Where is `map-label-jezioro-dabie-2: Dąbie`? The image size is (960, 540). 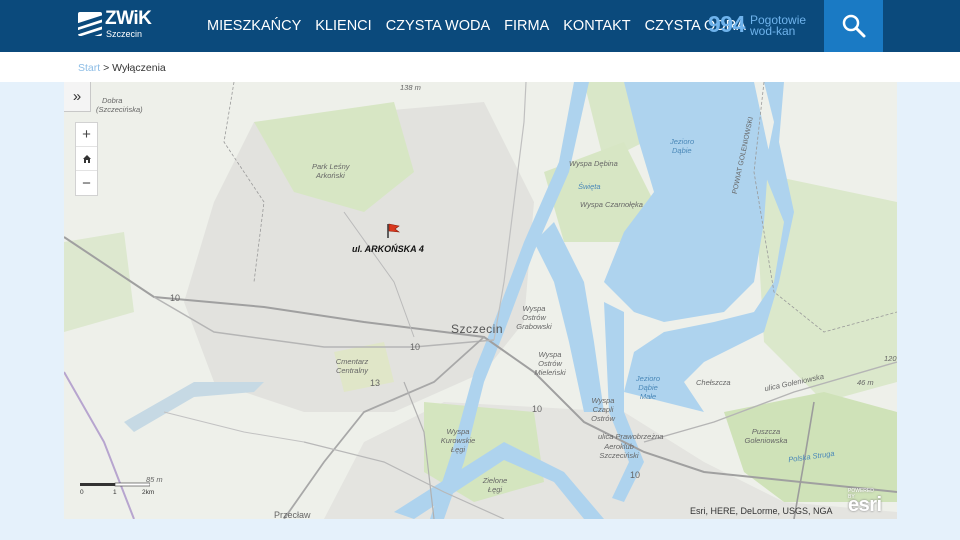 map-label-jezioro-dabie-2: Dąbie is located at coordinates (682, 150).